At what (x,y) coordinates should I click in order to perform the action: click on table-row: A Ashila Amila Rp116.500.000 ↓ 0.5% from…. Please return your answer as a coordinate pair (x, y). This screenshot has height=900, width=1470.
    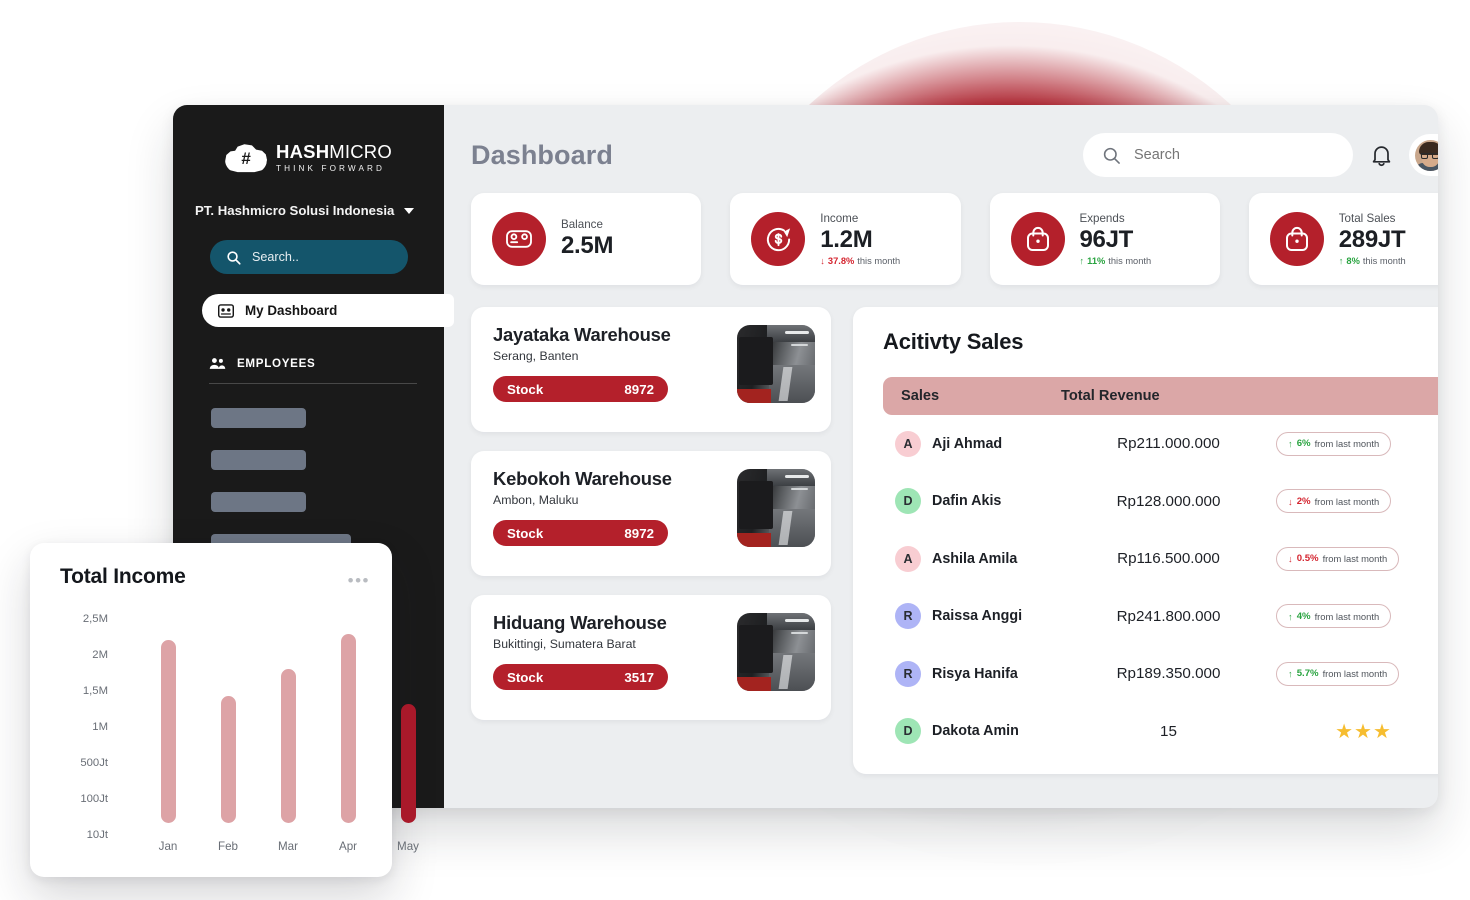
    Looking at the image, I should click on (1160, 559).